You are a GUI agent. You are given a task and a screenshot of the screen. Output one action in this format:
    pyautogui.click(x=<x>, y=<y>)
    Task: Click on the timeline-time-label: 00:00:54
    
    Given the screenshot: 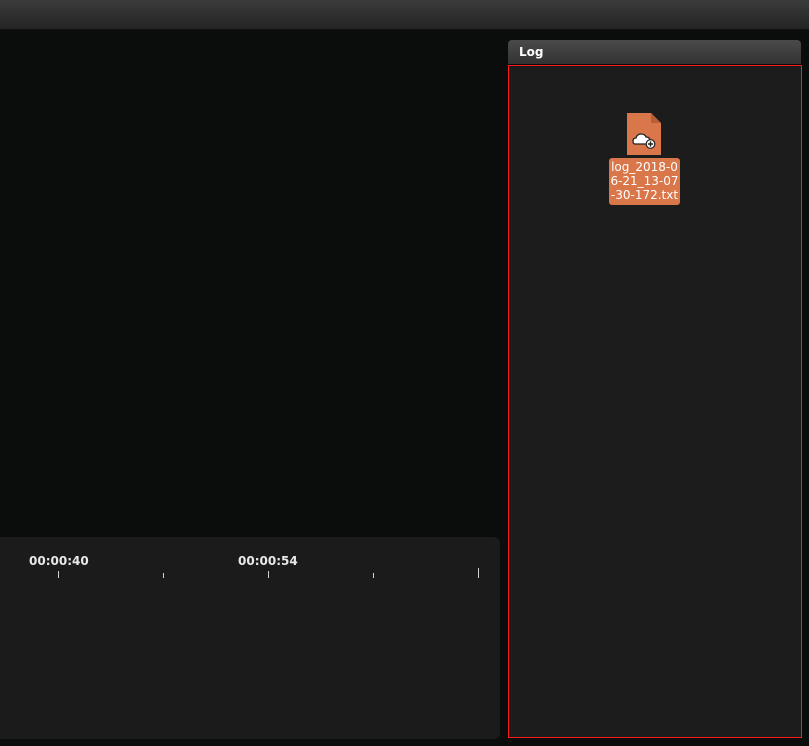 What is the action you would take?
    pyautogui.click(x=268, y=561)
    